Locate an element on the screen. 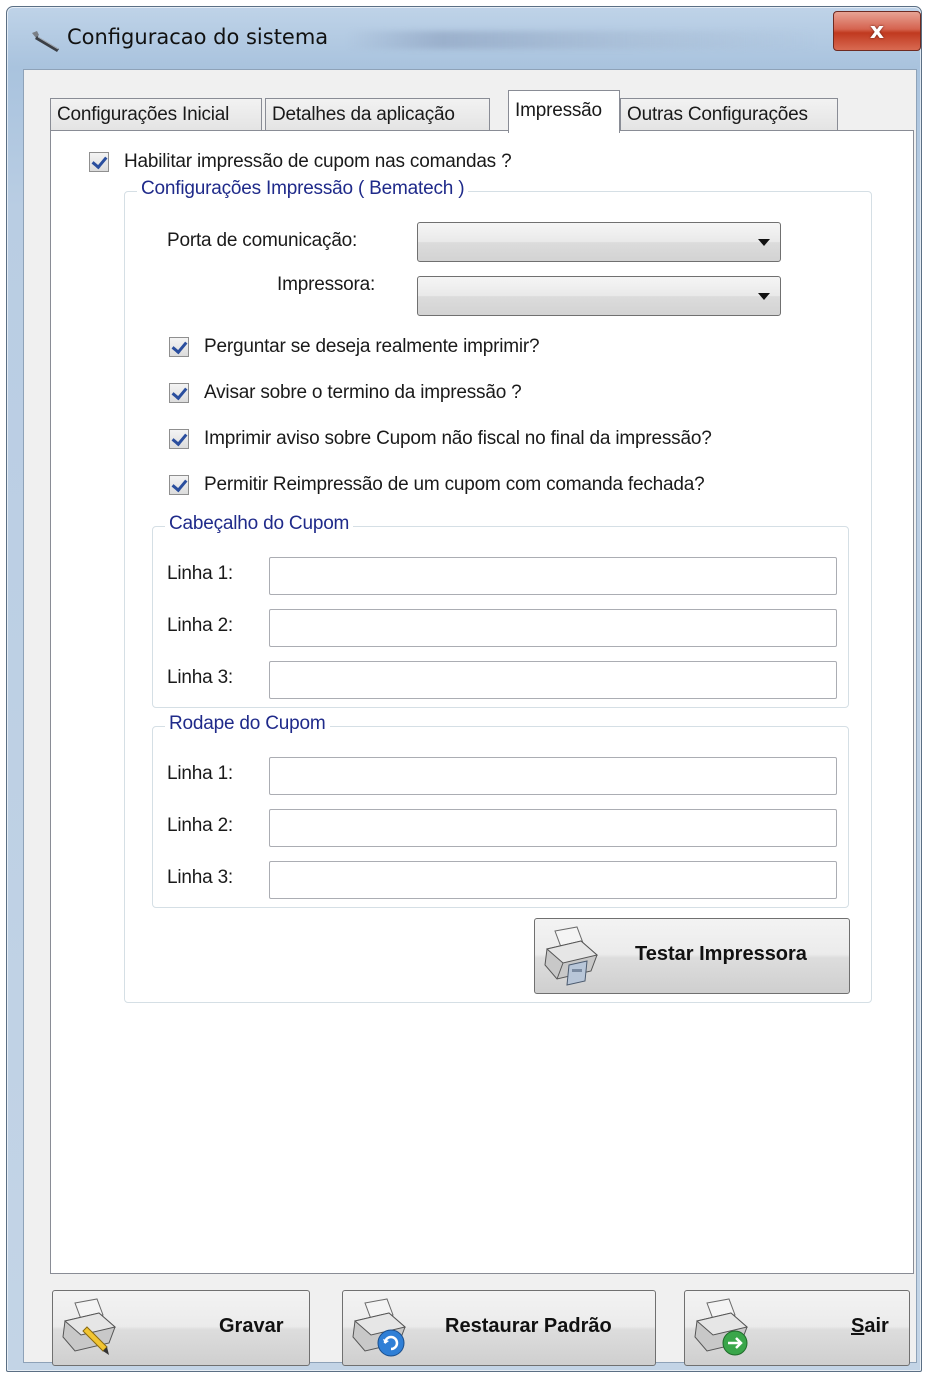 This screenshot has width=925, height=1374. printer-label: Impressora: is located at coordinates (326, 284).